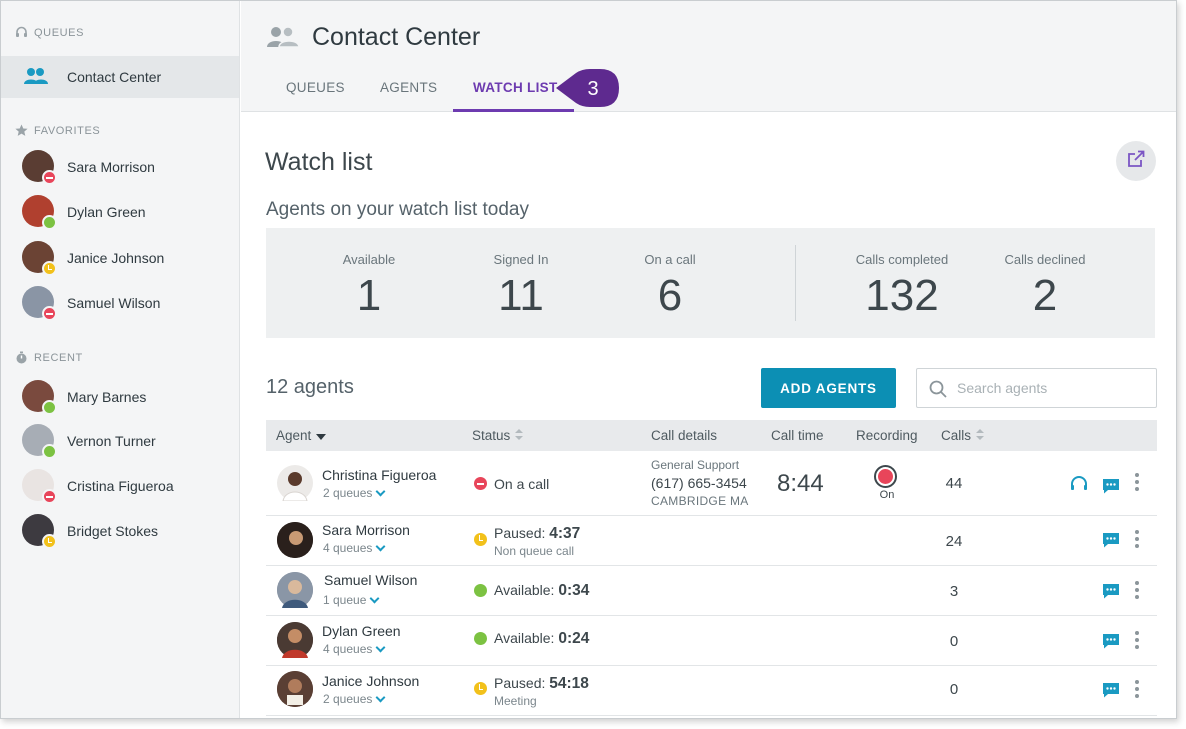  What do you see at coordinates (1045, 286) in the screenshot?
I see `stat-calls-declined: Calls declined 2` at bounding box center [1045, 286].